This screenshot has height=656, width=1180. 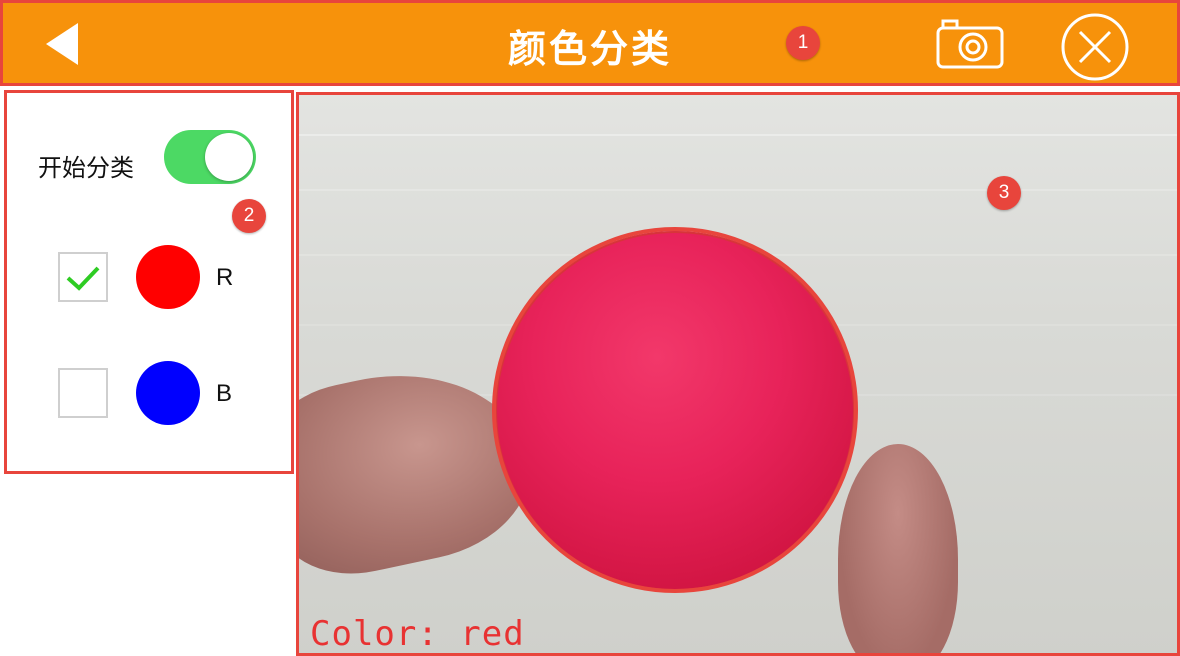 I want to click on control-panel: 开始分类 R B, so click(x=149, y=283).